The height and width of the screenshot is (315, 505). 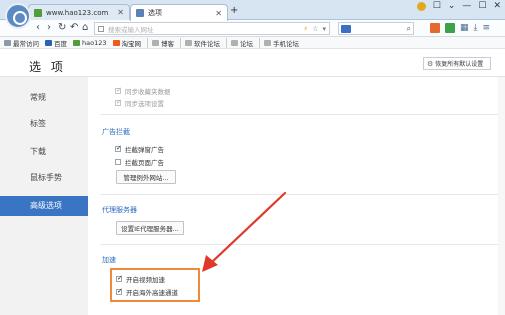 I want to click on sync-settings-checkbox, so click(x=118, y=102).